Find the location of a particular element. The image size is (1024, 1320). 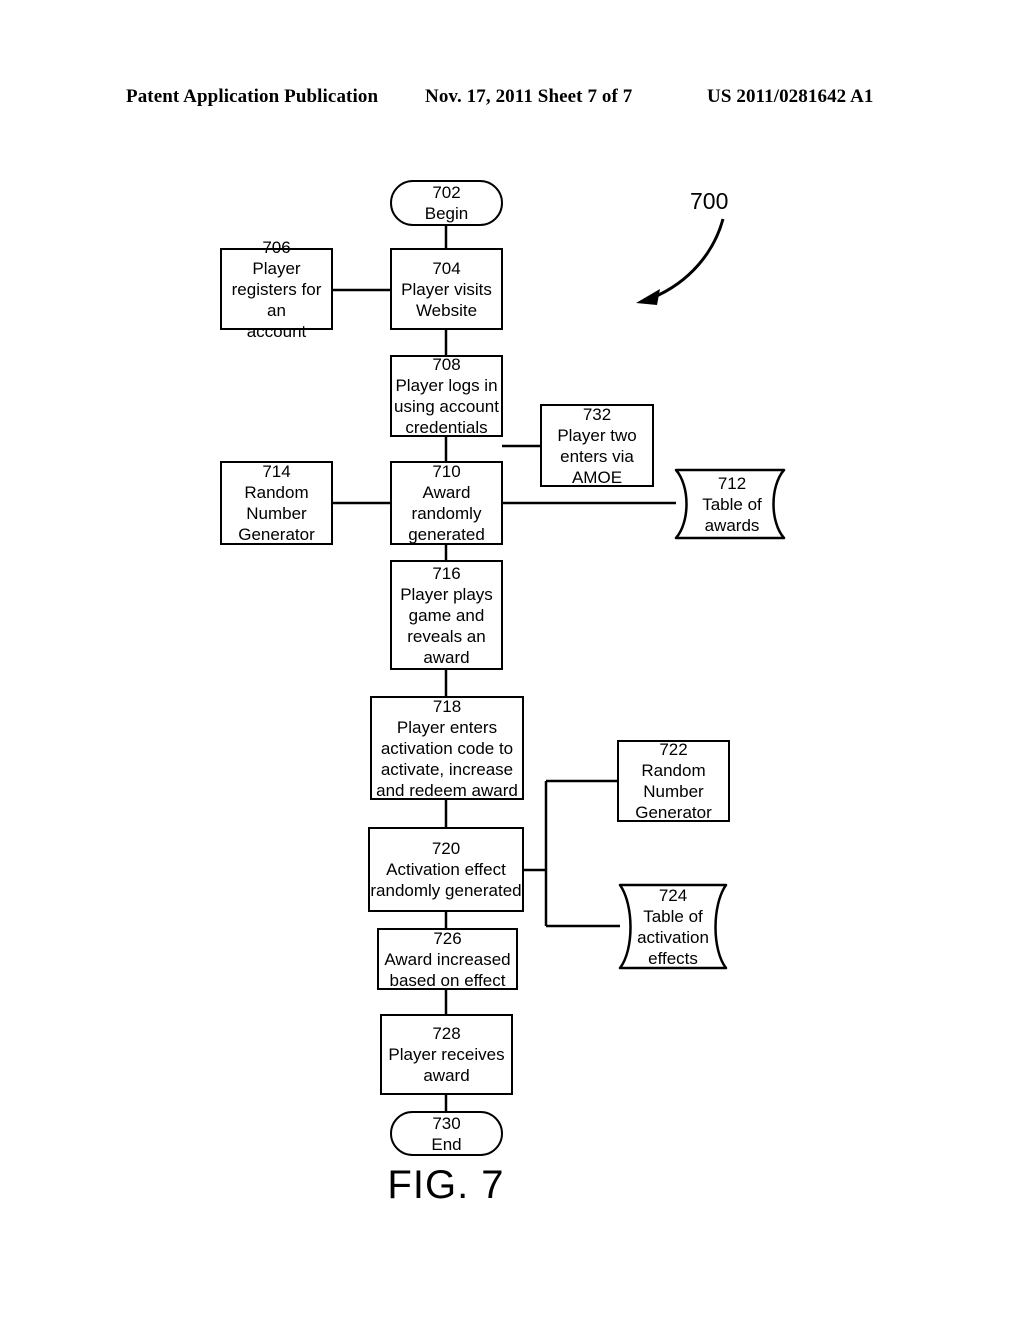

node-722-number: 722 is located at coordinates (673, 749).